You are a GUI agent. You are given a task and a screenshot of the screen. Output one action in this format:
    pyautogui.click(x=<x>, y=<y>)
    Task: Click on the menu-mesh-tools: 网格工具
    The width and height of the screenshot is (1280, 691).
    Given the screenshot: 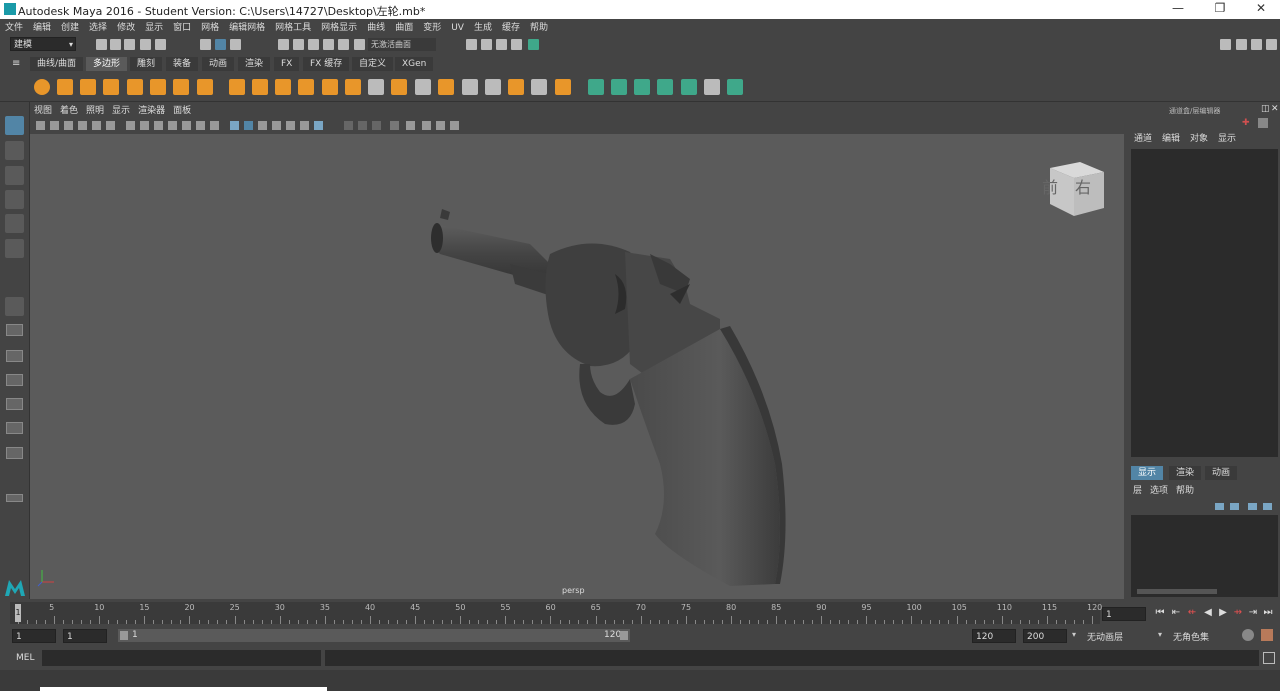 What is the action you would take?
    pyautogui.click(x=293, y=26)
    